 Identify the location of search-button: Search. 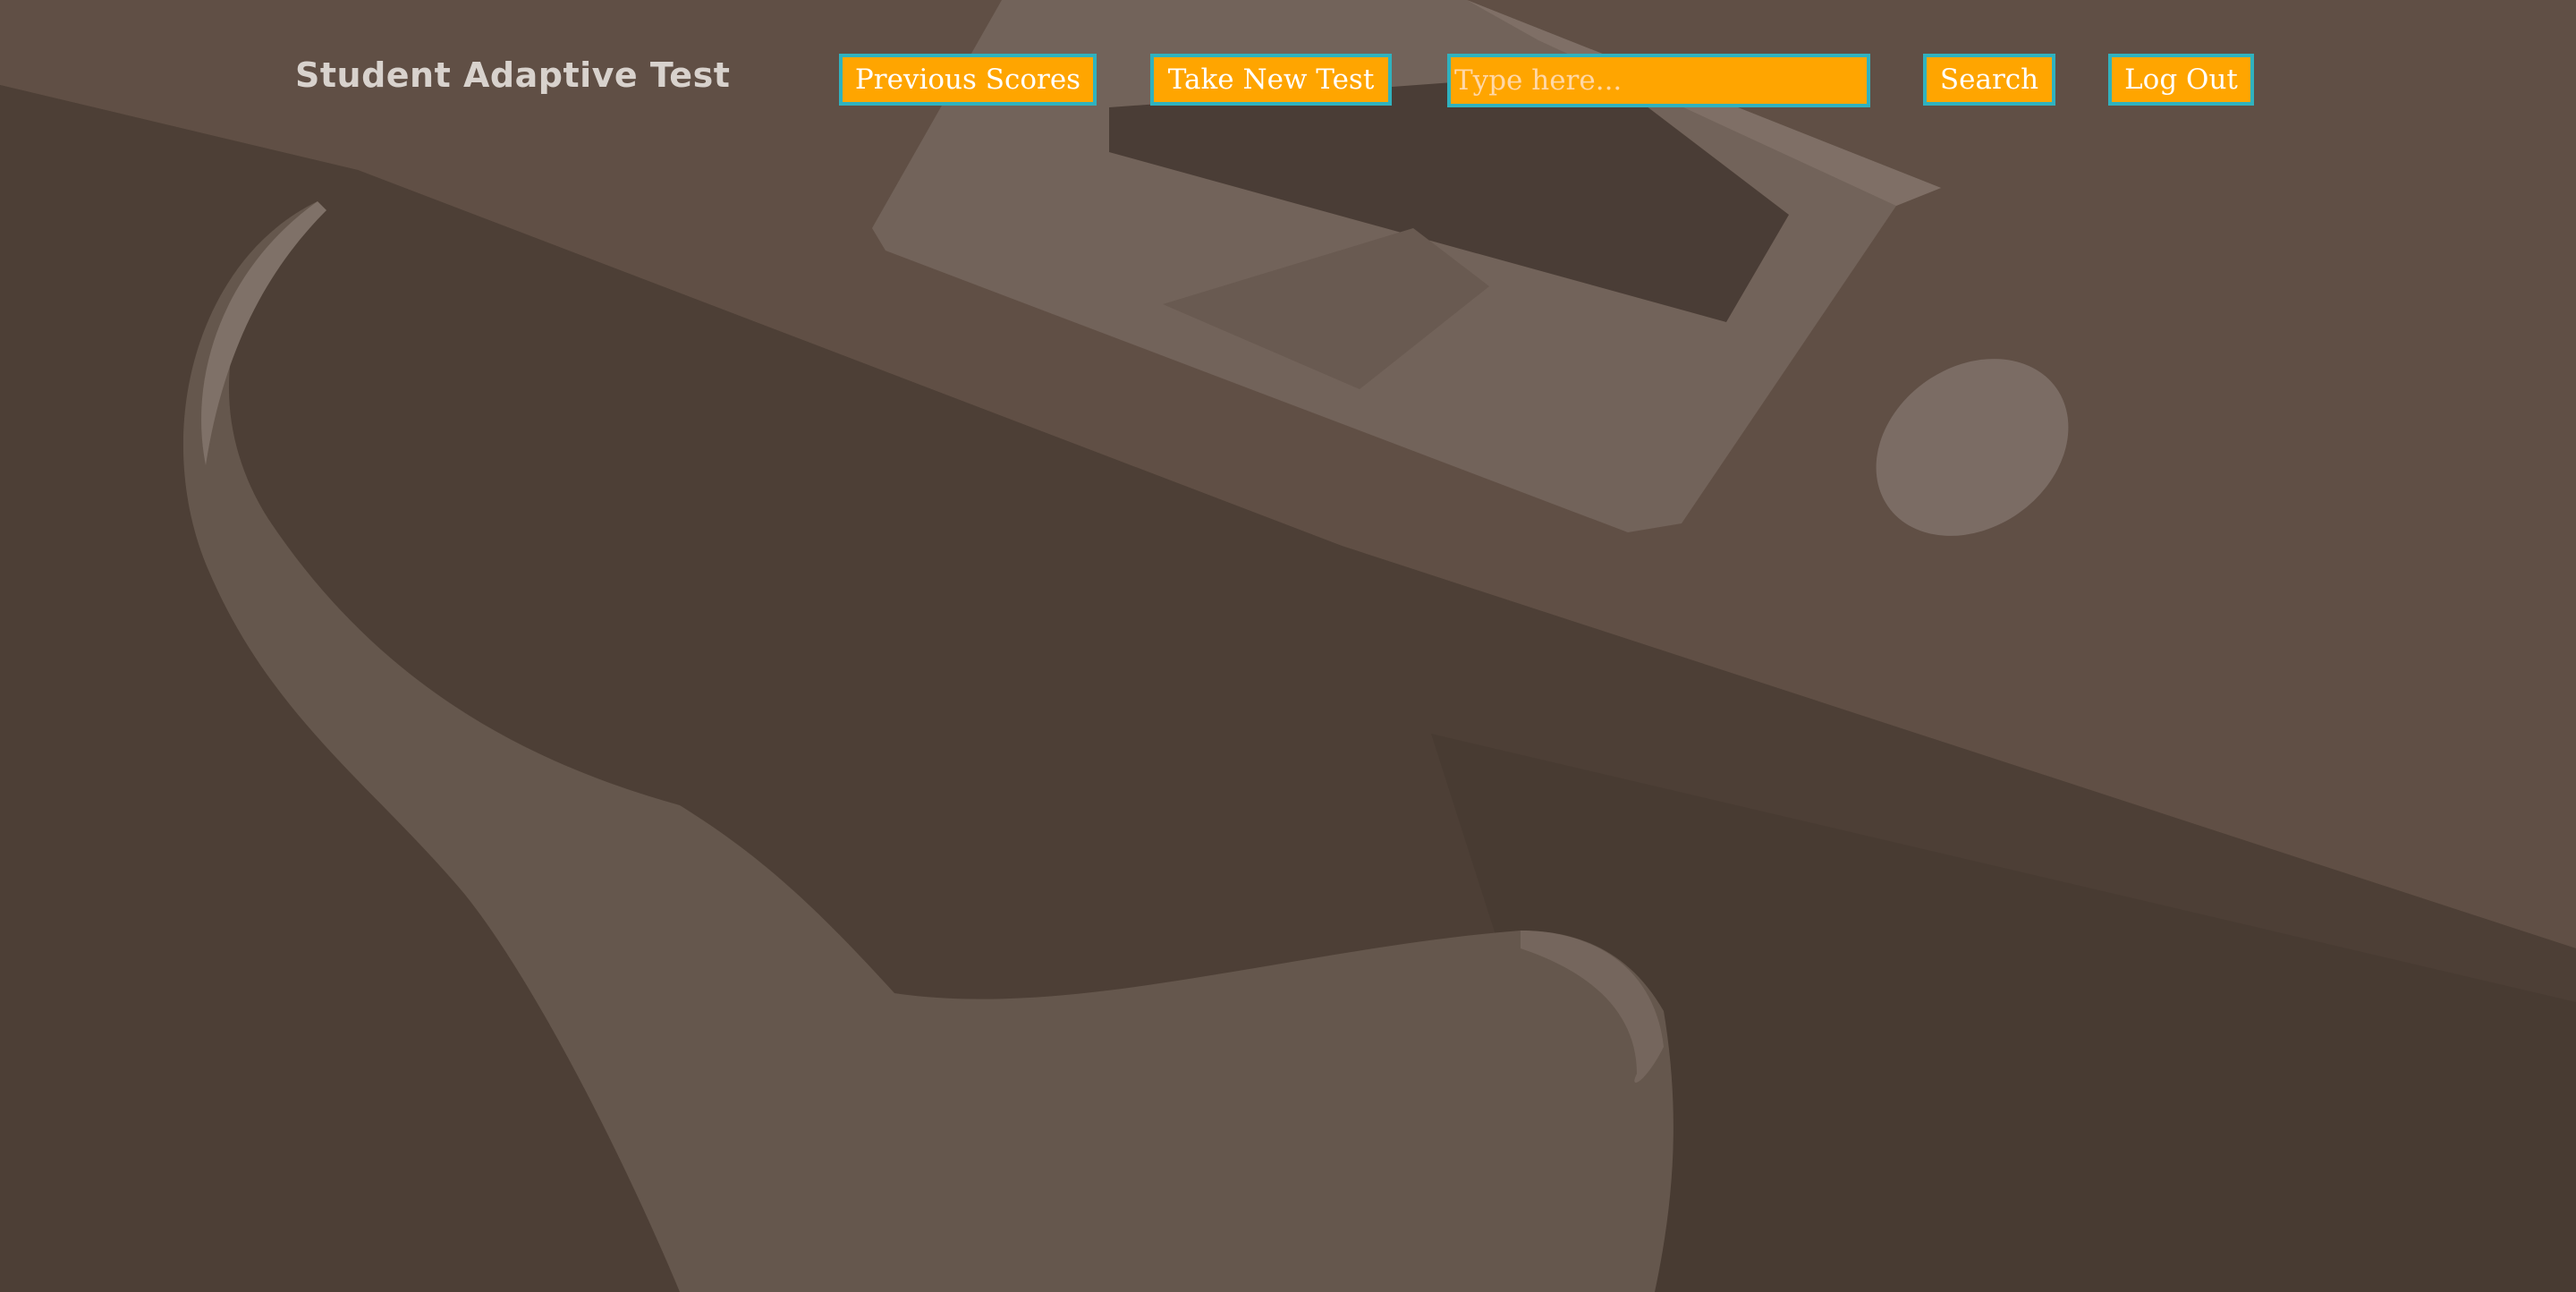
(1989, 80).